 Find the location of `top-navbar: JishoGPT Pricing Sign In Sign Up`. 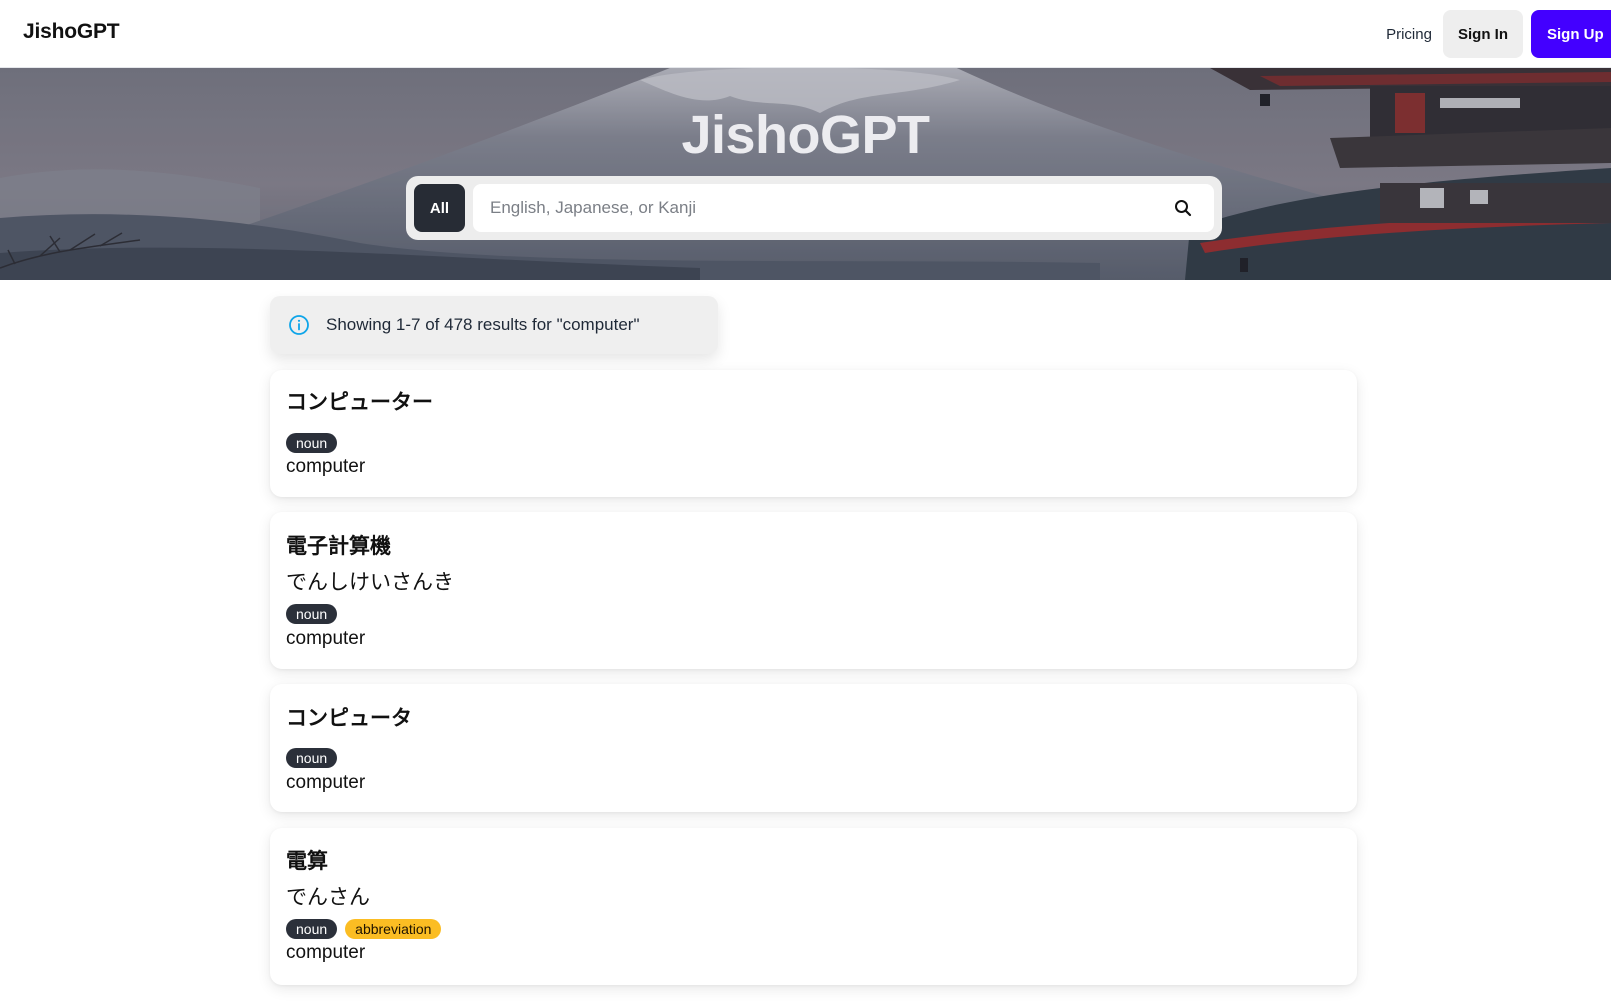

top-navbar: JishoGPT Pricing Sign In Sign Up is located at coordinates (805, 34).